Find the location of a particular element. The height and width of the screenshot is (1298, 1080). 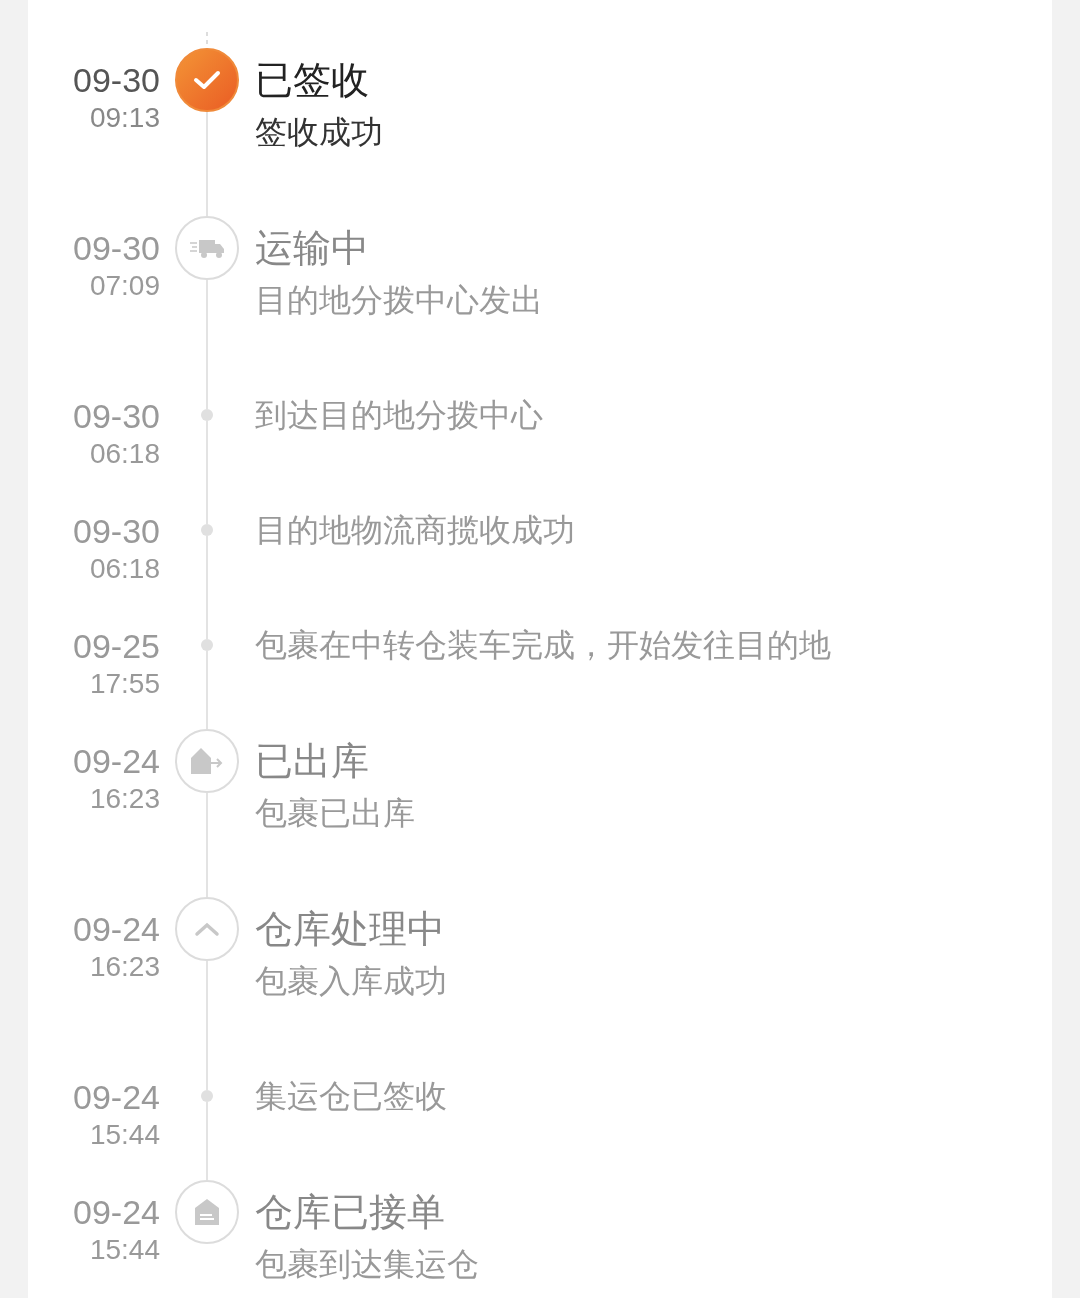

event-time: 17:55 is located at coordinates (124, 684).